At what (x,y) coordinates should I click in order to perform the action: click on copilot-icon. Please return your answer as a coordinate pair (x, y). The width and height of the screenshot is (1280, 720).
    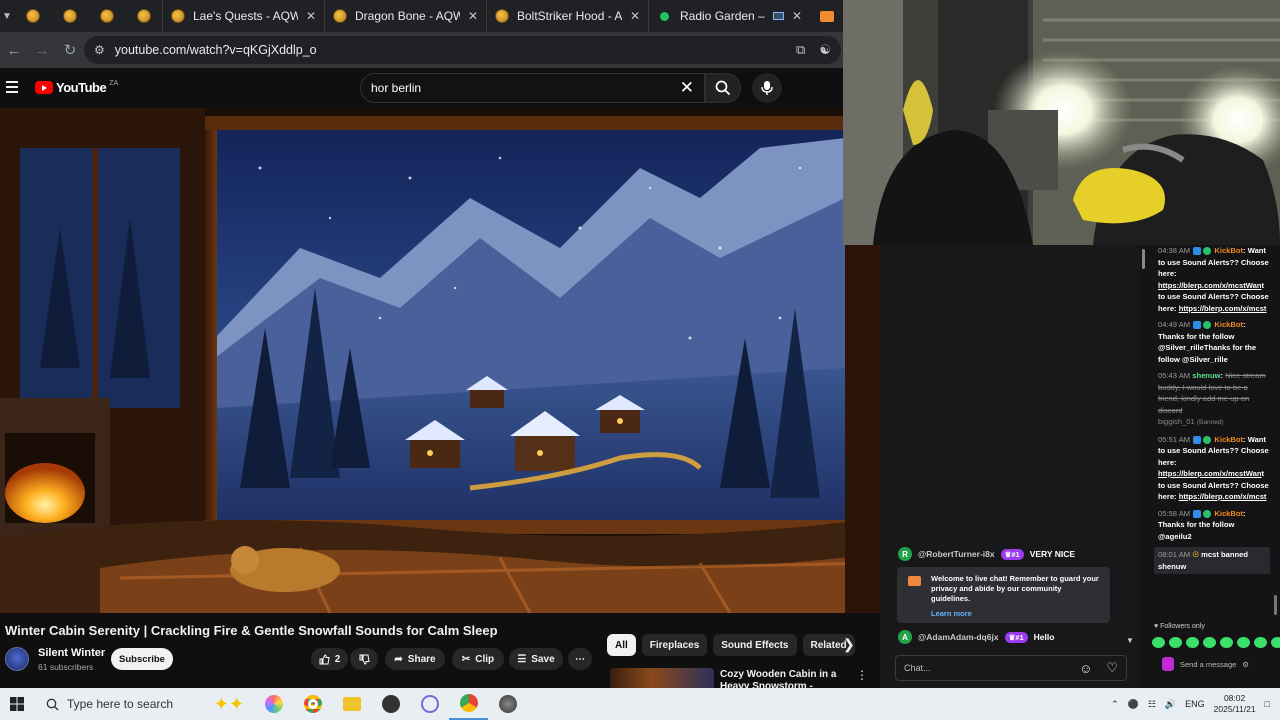
    Looking at the image, I should click on (273, 704).